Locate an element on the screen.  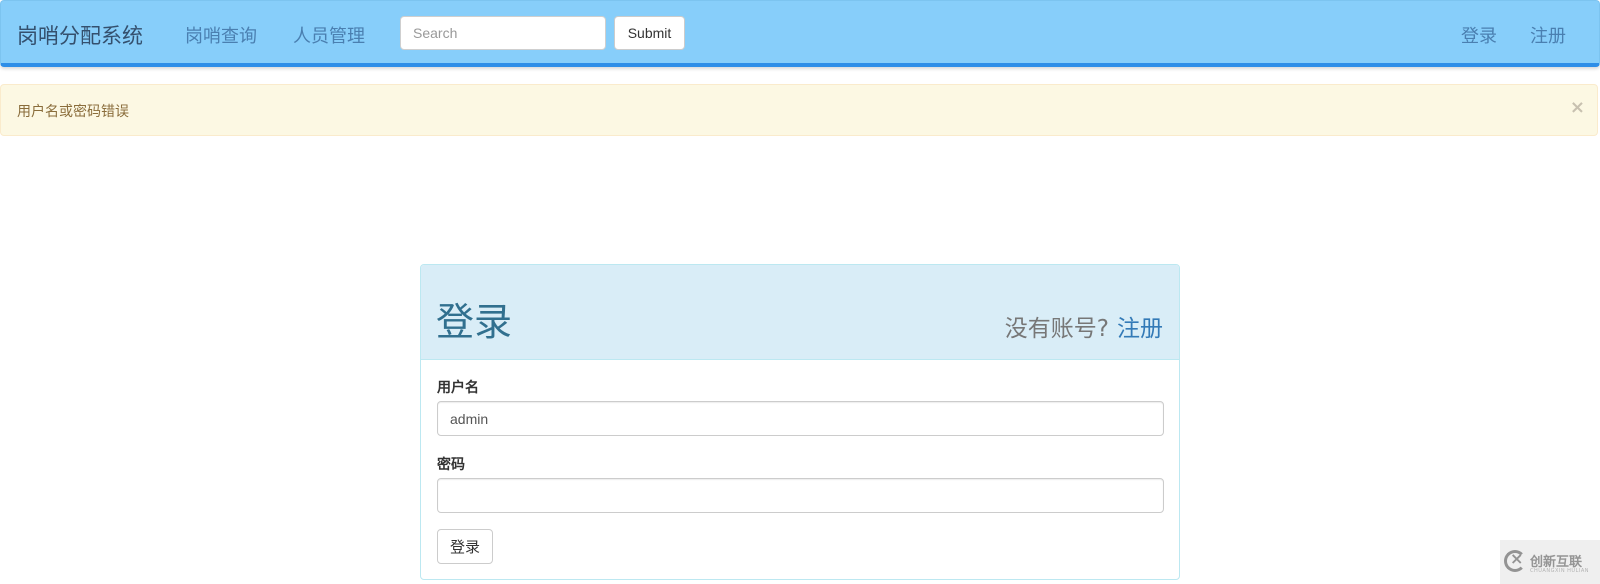
search-submit-button: Submit is located at coordinates (649, 33).